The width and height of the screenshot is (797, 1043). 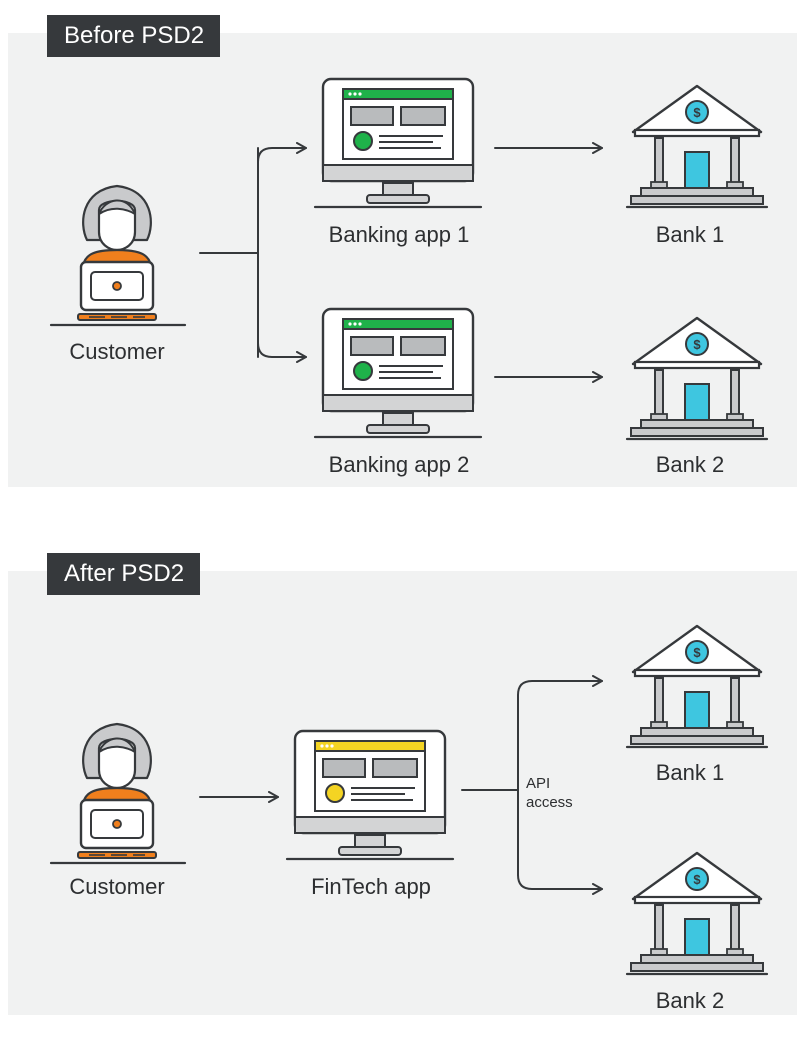 I want to click on api-access-label: API access, so click(x=549, y=793).